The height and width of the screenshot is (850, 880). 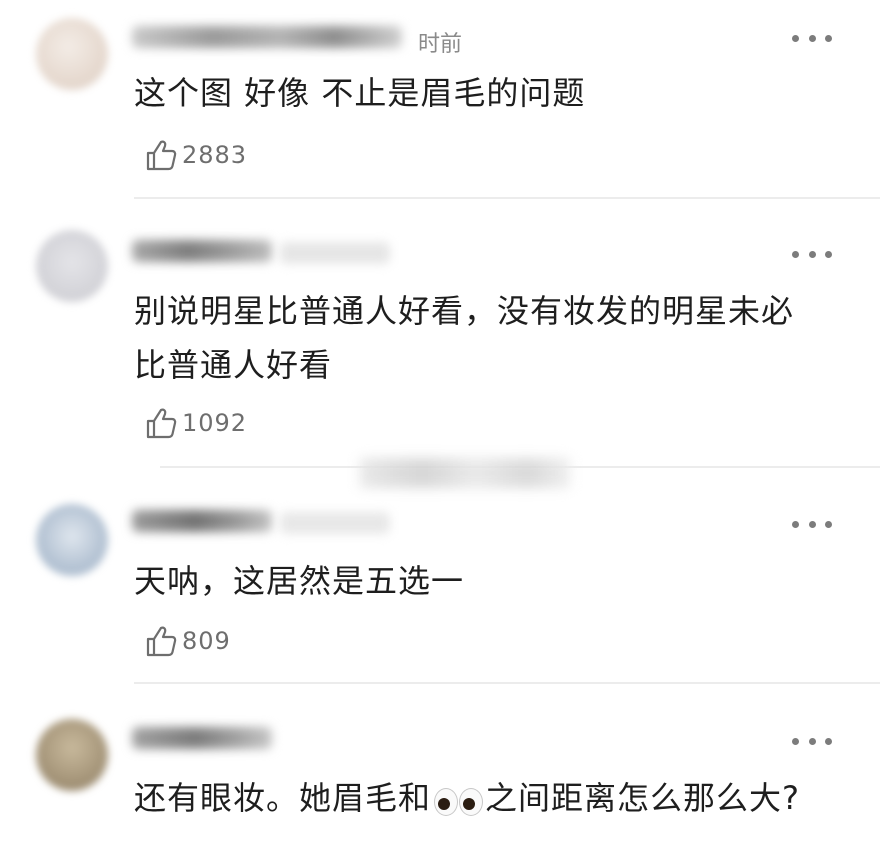 What do you see at coordinates (215, 423) in the screenshot?
I see `like-count: 1092` at bounding box center [215, 423].